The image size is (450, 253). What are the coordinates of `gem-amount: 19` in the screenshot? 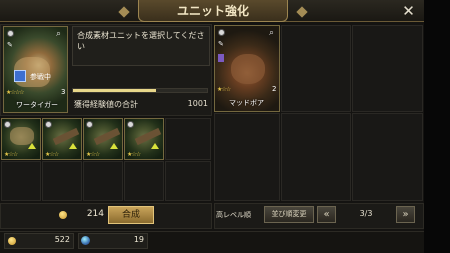 It's located at (138, 239).